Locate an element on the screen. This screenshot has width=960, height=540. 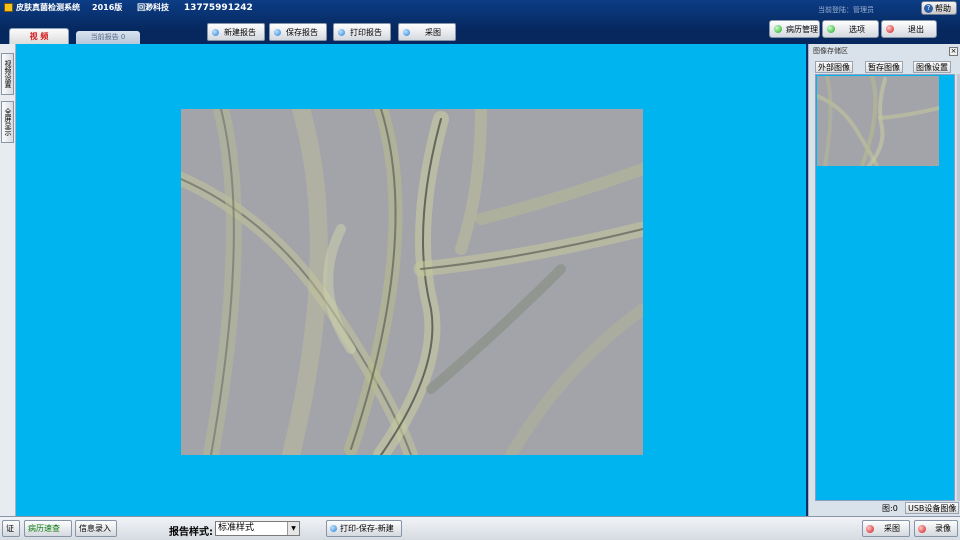
bottom-capture-label: 采图 is located at coordinates (892, 528).